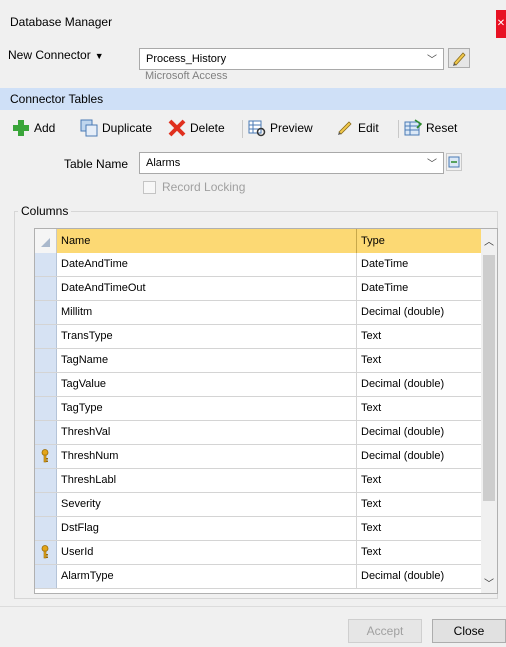 Image resolution: width=506 pixels, height=647 pixels. I want to click on table-row: DstFlag Text, so click(258, 529).